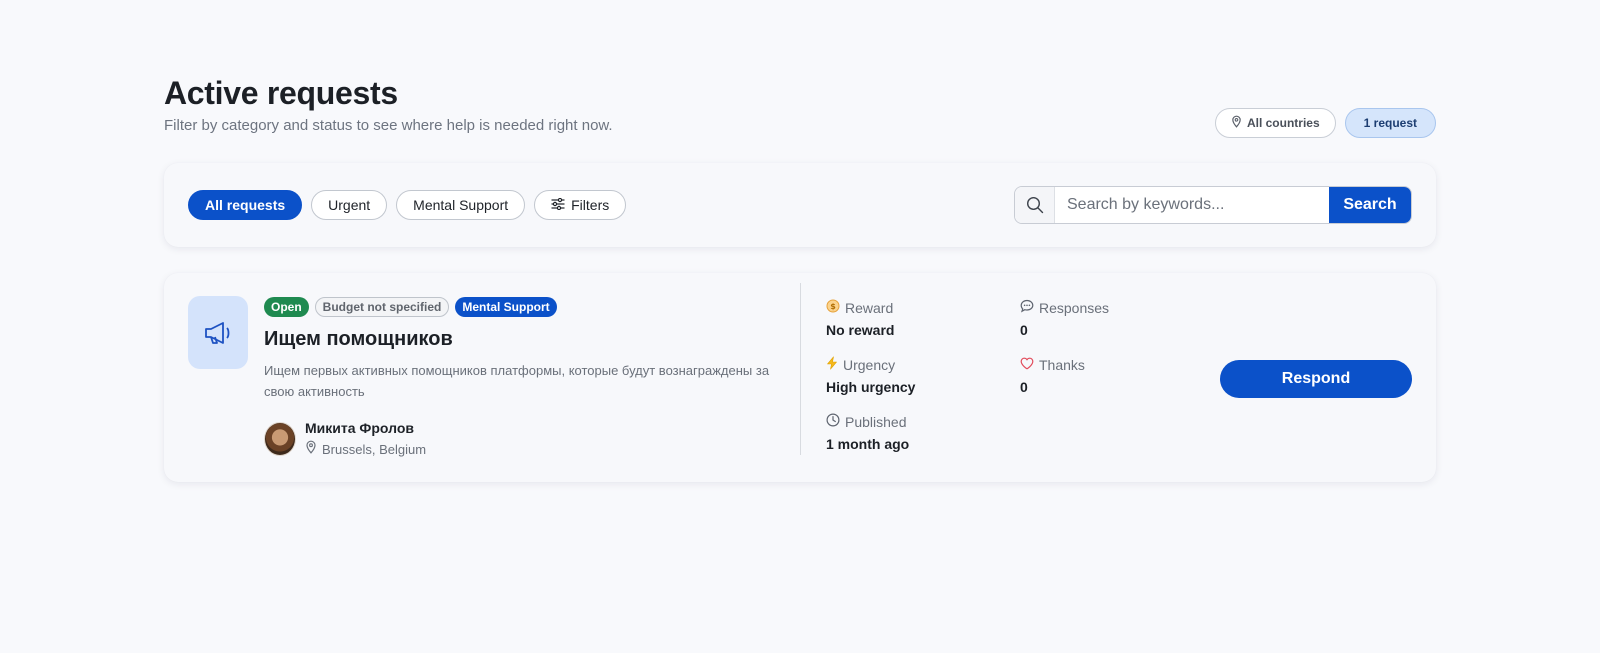 The width and height of the screenshot is (1600, 653). Describe the element at coordinates (869, 308) in the screenshot. I see `stat-reward-label: Reward` at that location.